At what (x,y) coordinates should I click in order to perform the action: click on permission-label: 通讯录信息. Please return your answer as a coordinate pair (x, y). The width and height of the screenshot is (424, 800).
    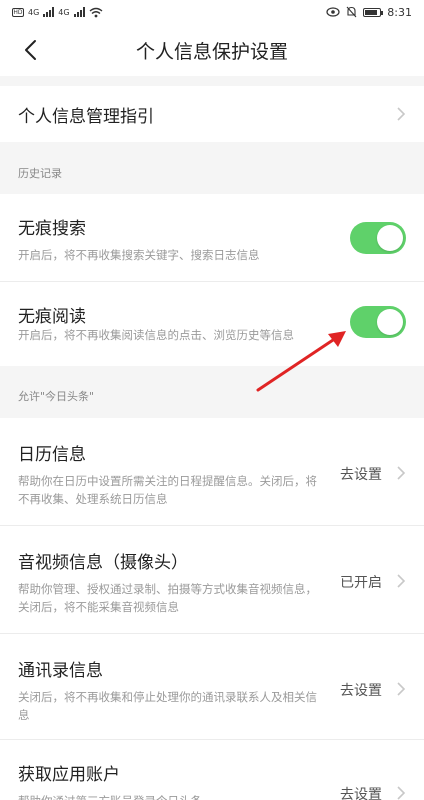
    Looking at the image, I should click on (60, 671).